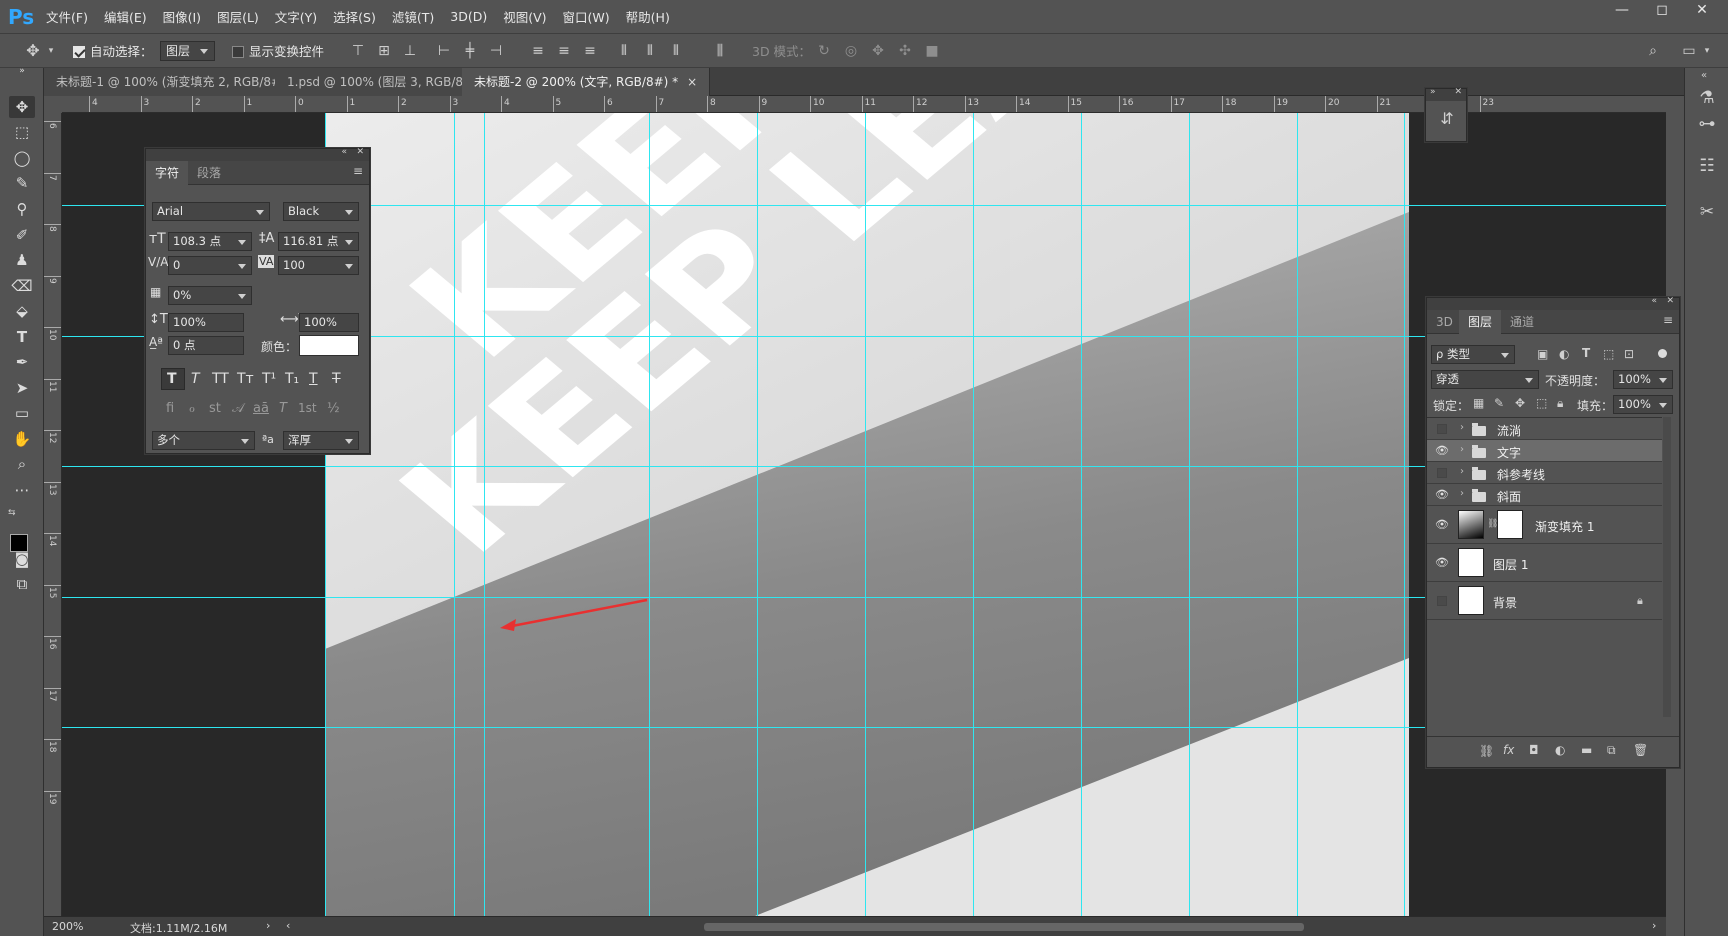 The image size is (1728, 936). I want to click on layer-row: 👁︎ ⛓ 渐变填充 1, so click(1544, 525).